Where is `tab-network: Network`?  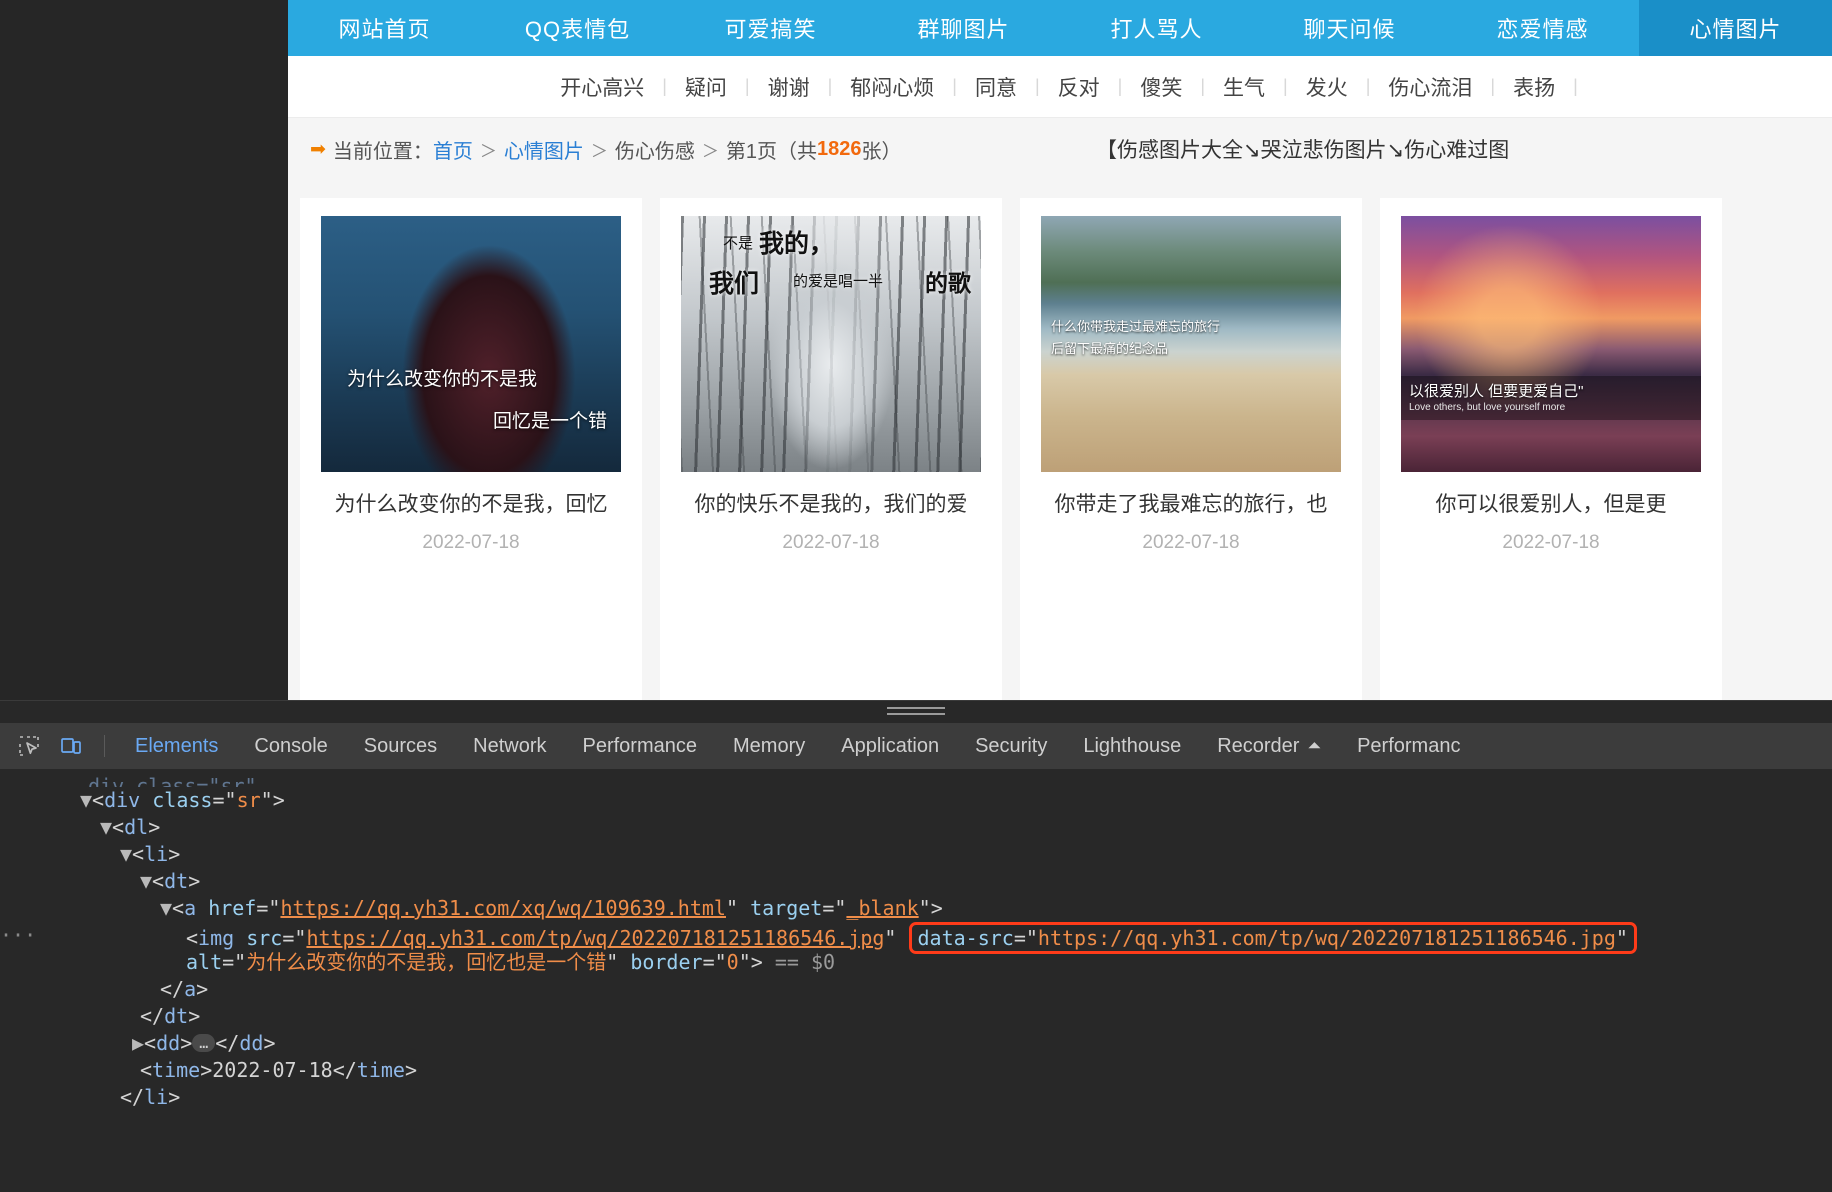
tab-network: Network is located at coordinates (509, 746).